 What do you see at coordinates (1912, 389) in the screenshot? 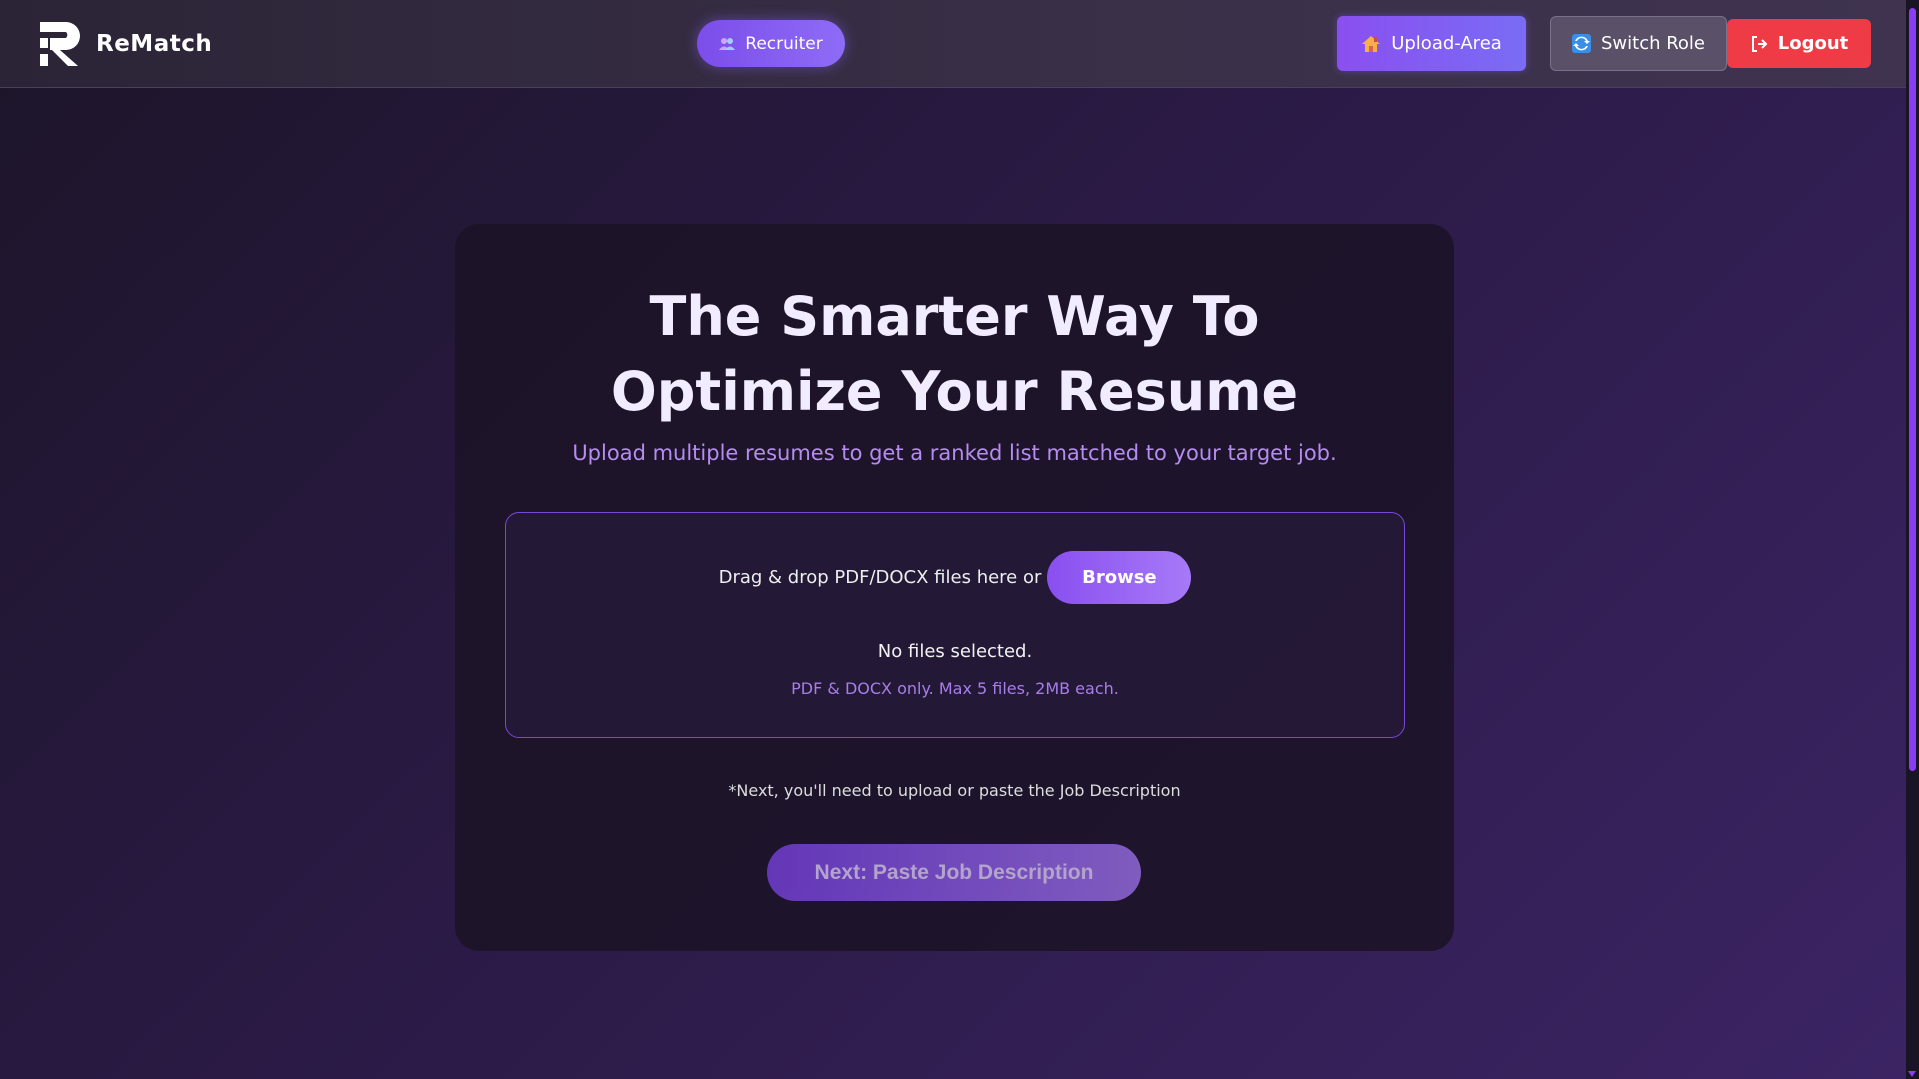
I see `scrollbar-thumb` at bounding box center [1912, 389].